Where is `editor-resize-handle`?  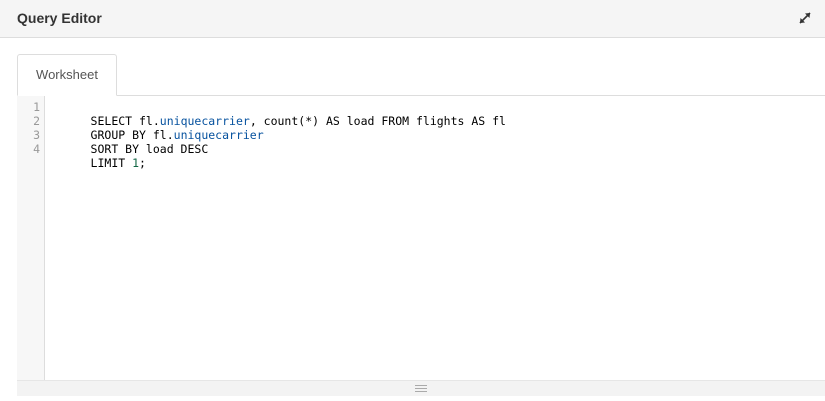
editor-resize-handle is located at coordinates (421, 388).